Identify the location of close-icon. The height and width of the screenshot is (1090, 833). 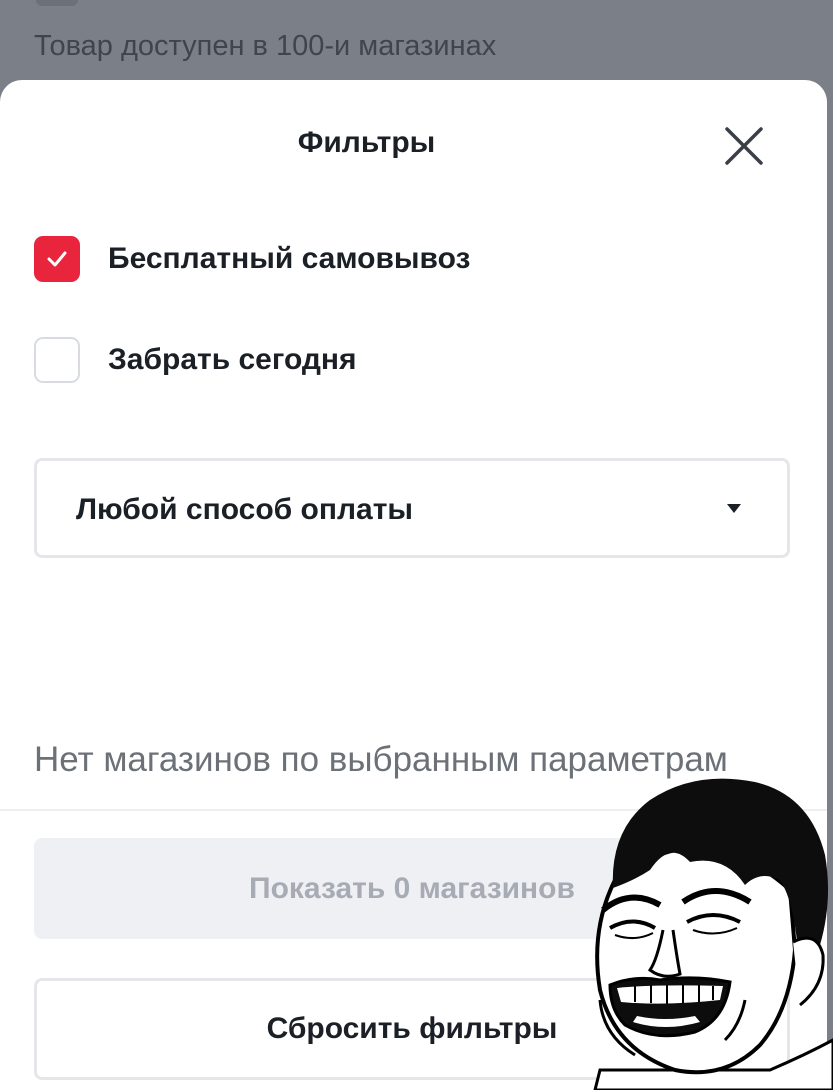
(744, 146).